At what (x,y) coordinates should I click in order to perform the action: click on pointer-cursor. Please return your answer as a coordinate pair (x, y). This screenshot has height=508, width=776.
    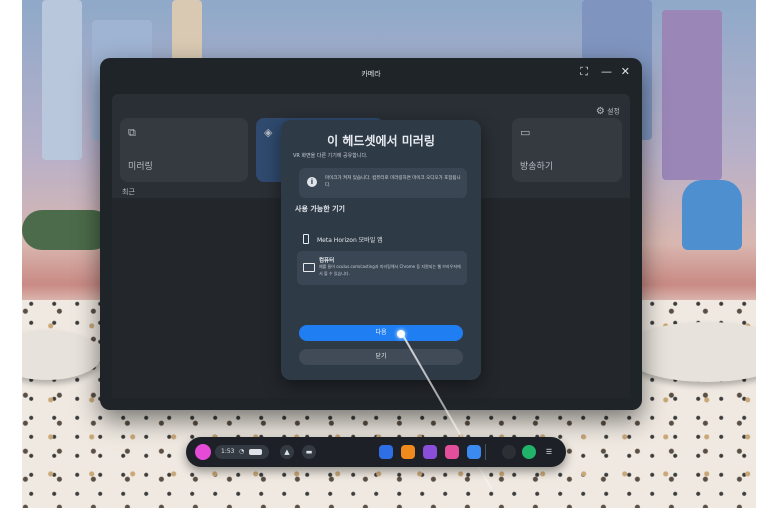
    Looking at the image, I should click on (401, 334).